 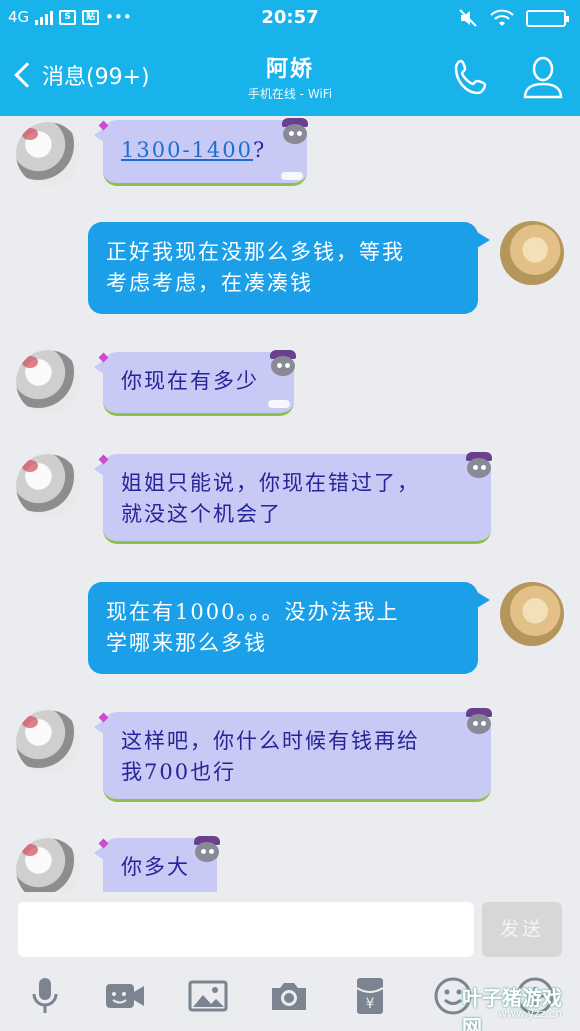 What do you see at coordinates (125, 996) in the screenshot?
I see `video-icon` at bounding box center [125, 996].